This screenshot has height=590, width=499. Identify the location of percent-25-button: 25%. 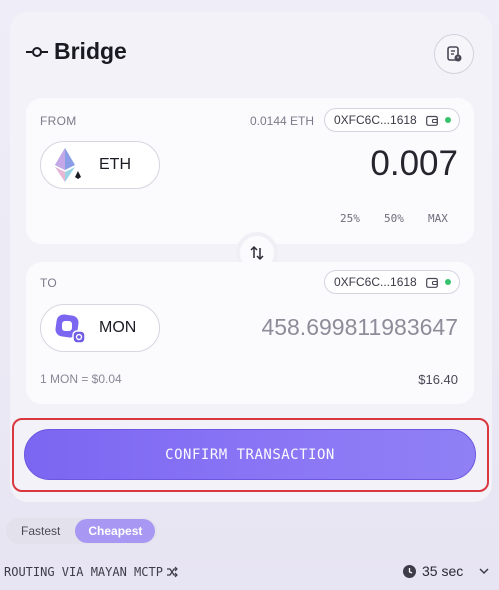
(350, 218).